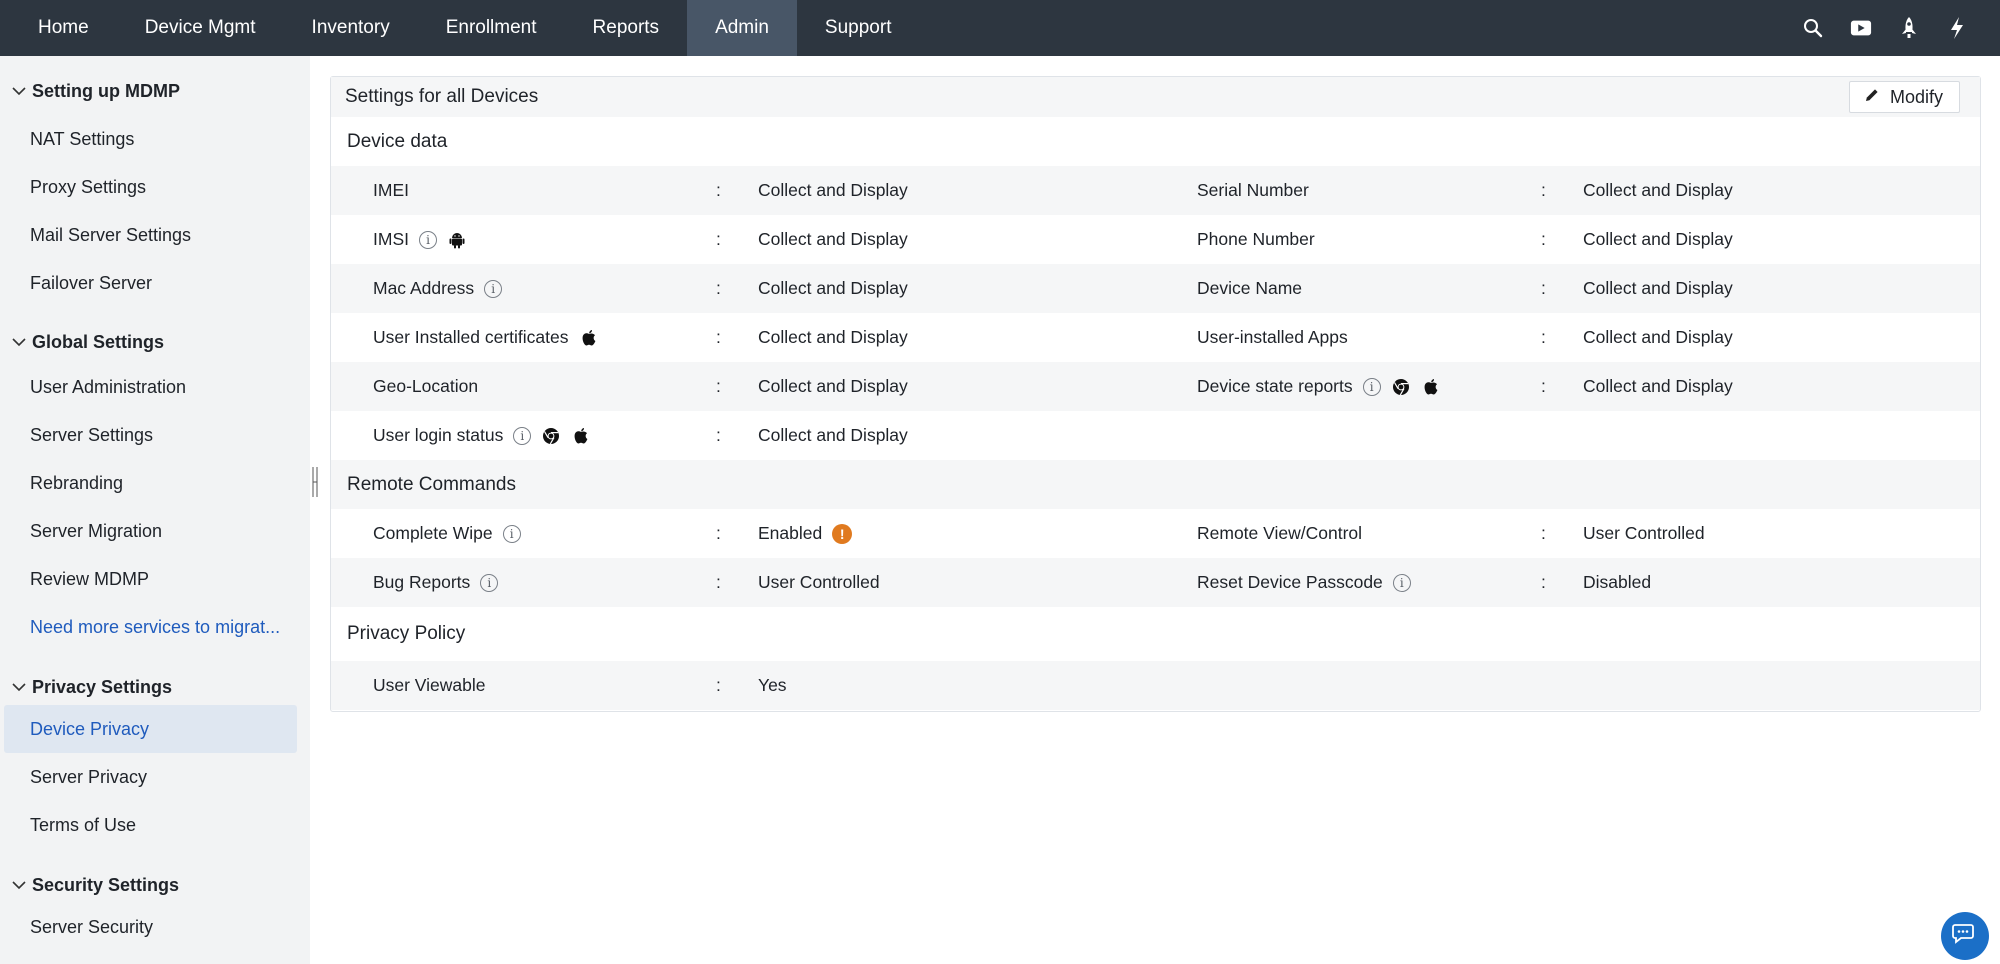 The height and width of the screenshot is (964, 2000). Describe the element at coordinates (1904, 97) in the screenshot. I see `modify-button: Modify` at that location.